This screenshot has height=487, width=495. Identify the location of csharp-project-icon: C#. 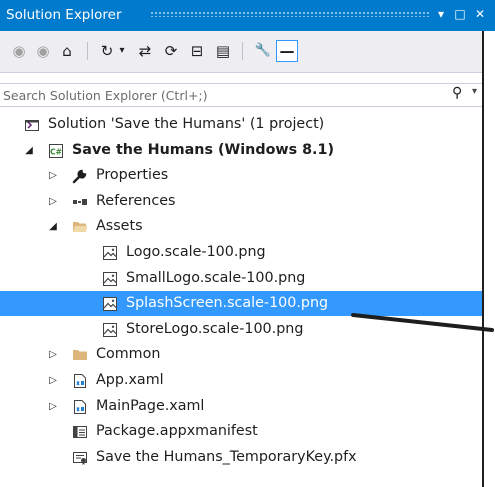
(56, 151).